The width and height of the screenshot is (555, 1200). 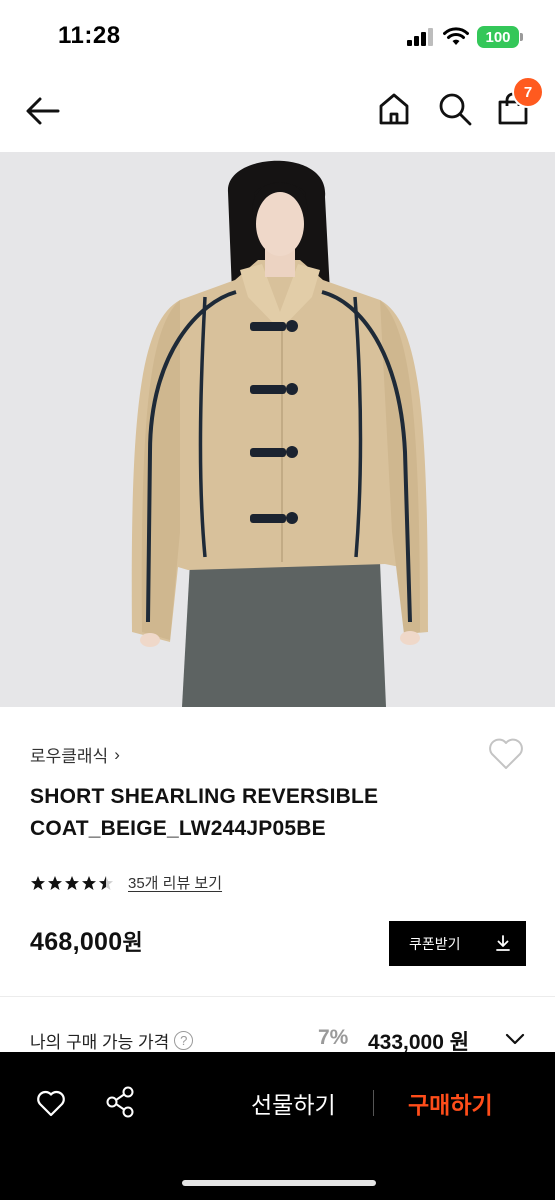 What do you see at coordinates (277, 1126) in the screenshot?
I see `bottom-action-bar: 선물하기 구매하기` at bounding box center [277, 1126].